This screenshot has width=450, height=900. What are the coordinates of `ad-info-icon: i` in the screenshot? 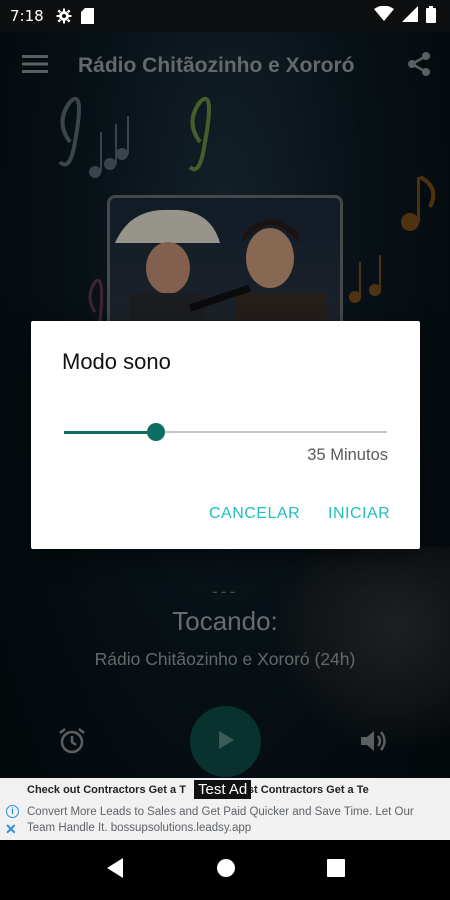 It's located at (12, 811).